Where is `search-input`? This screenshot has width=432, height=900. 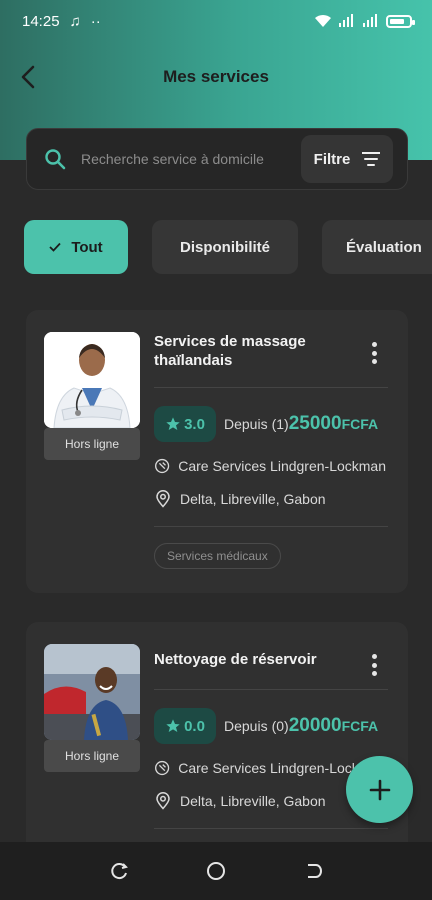
search-input is located at coordinates (186, 159).